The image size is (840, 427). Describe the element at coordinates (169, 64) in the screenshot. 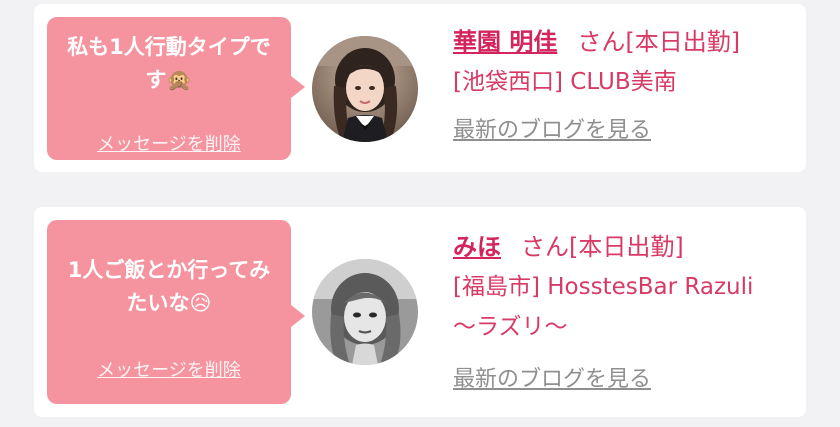

I see `message-text: 私も1人行動タイプです🙊` at that location.